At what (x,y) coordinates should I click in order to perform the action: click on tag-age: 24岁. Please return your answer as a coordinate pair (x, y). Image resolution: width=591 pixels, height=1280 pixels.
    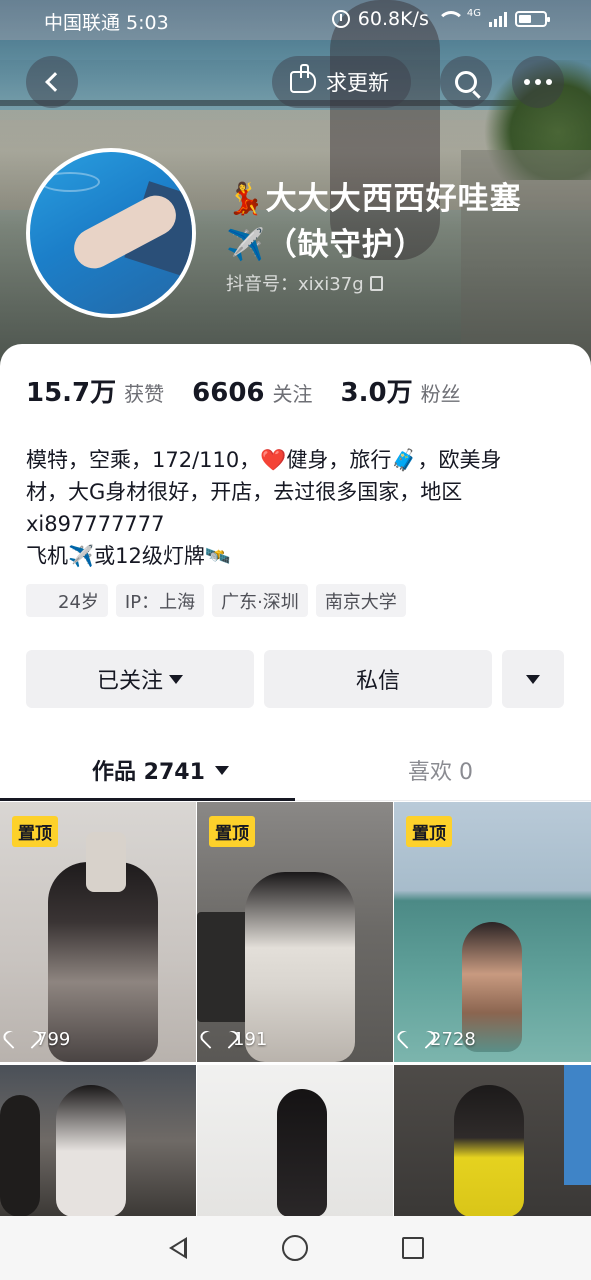
    Looking at the image, I should click on (67, 600).